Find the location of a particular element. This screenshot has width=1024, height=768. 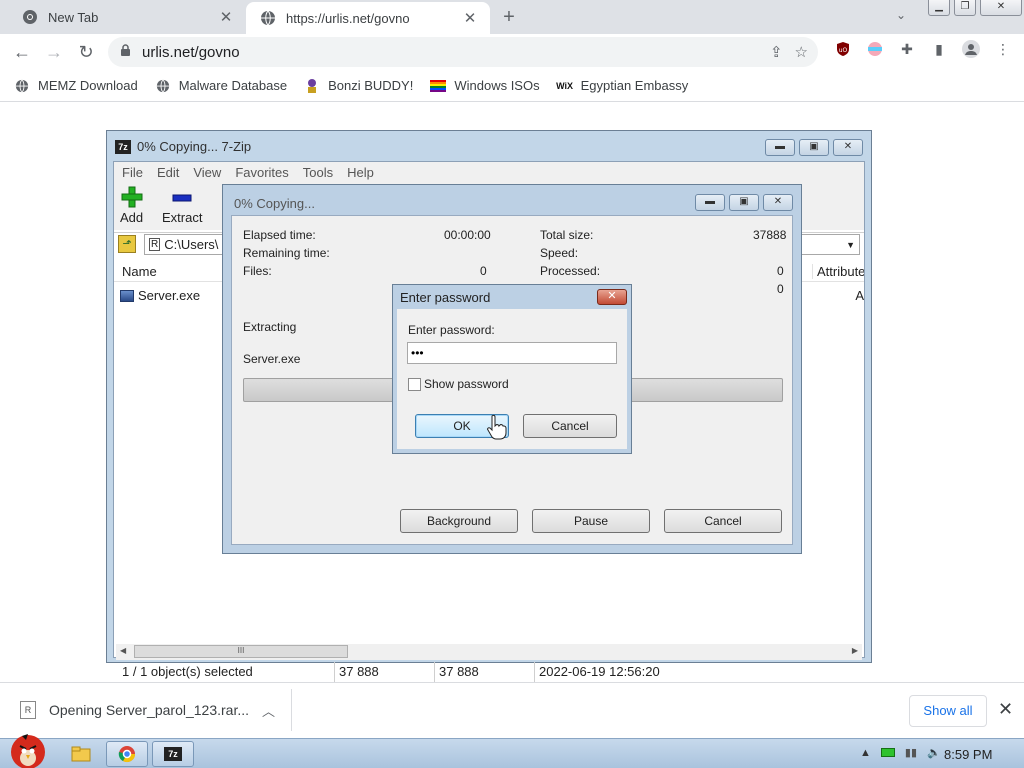

address-bar: urlis.net/govno ⇪ ☆ is located at coordinates (463, 52).